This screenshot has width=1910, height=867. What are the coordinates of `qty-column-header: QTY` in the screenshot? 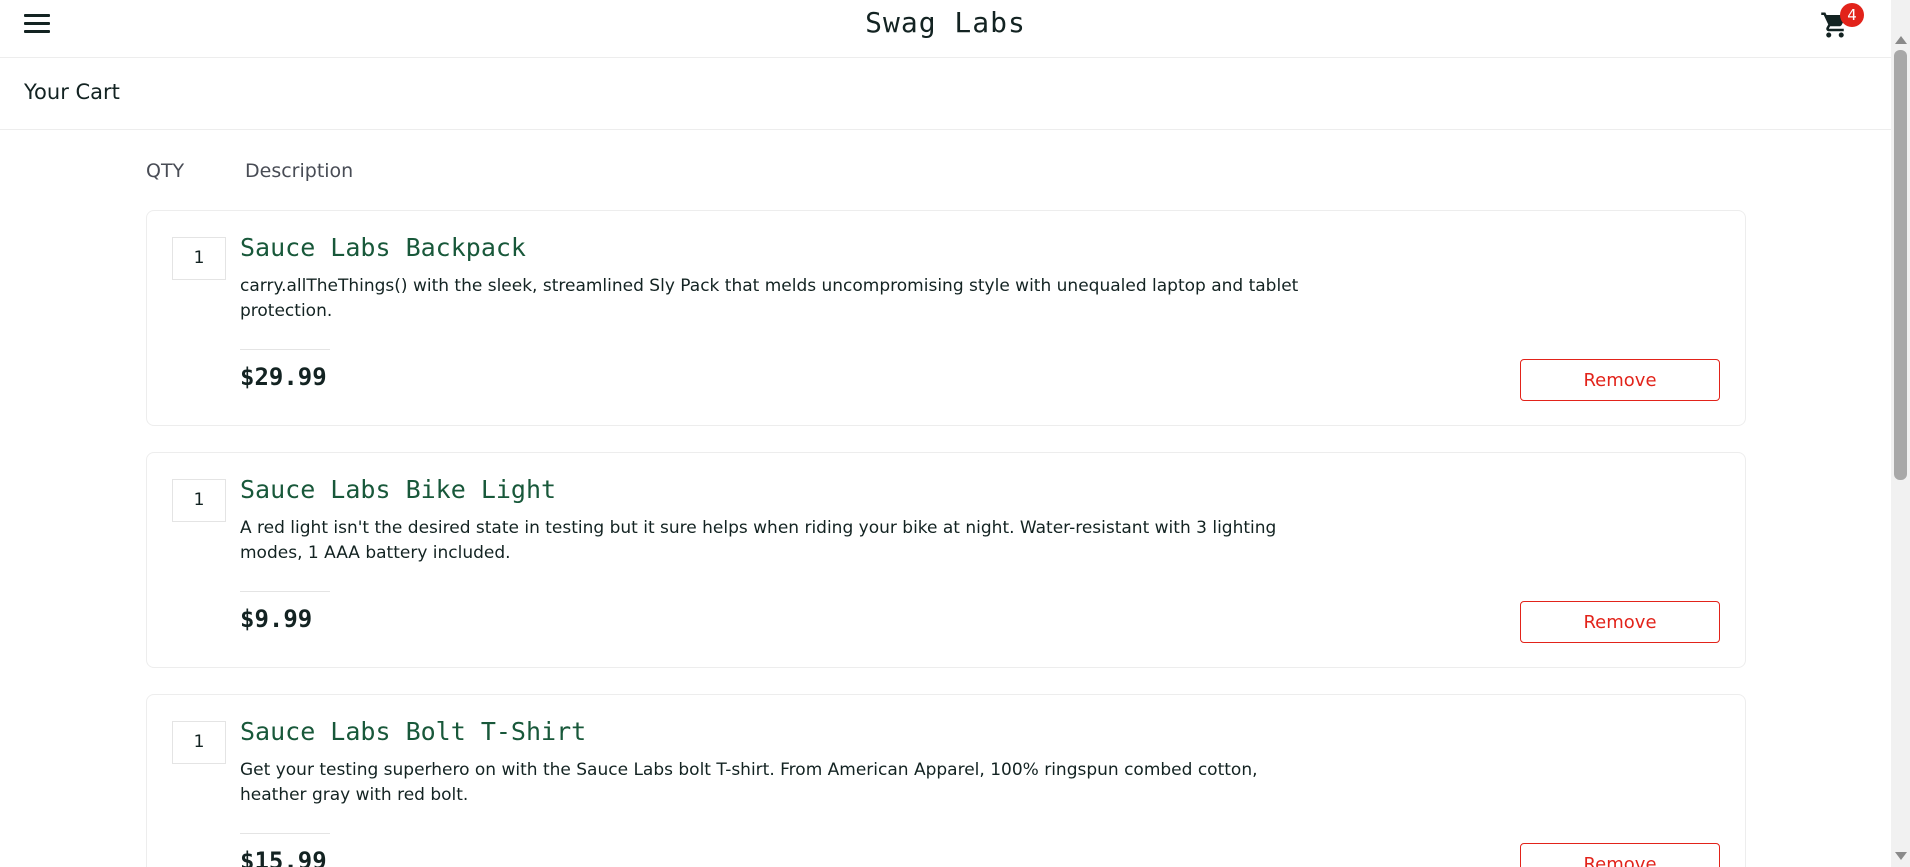 It's located at (165, 171).